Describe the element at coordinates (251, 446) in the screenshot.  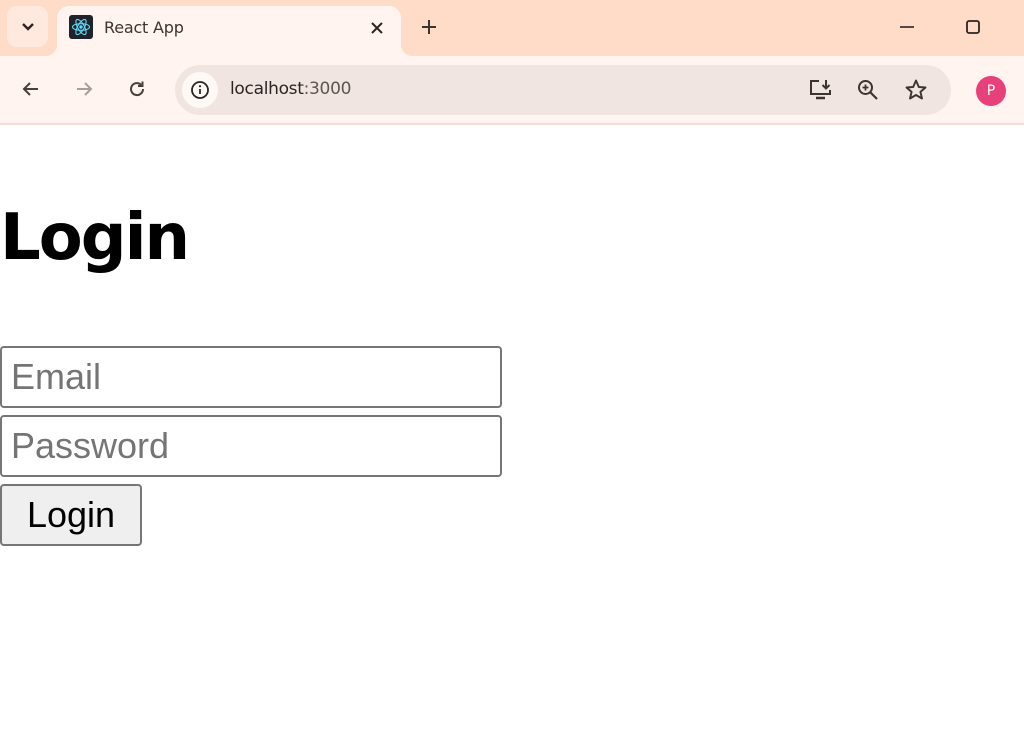
I see `password-input` at that location.